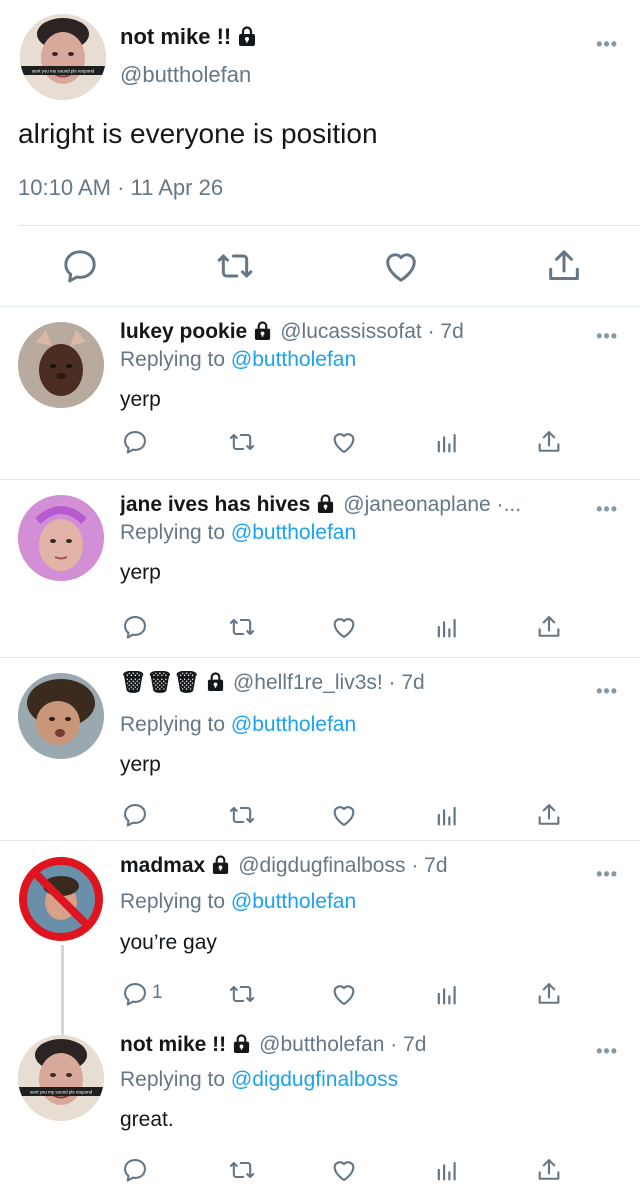 This screenshot has height=1200, width=640. Describe the element at coordinates (168, 942) in the screenshot. I see `tweet-text: you’re gay` at that location.